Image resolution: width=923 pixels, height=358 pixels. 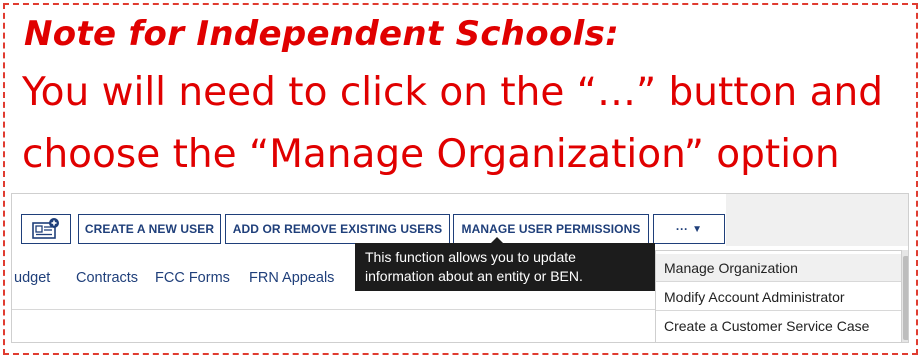 What do you see at coordinates (322, 34) in the screenshot?
I see `note-title: Note for Independent Schools:` at bounding box center [322, 34].